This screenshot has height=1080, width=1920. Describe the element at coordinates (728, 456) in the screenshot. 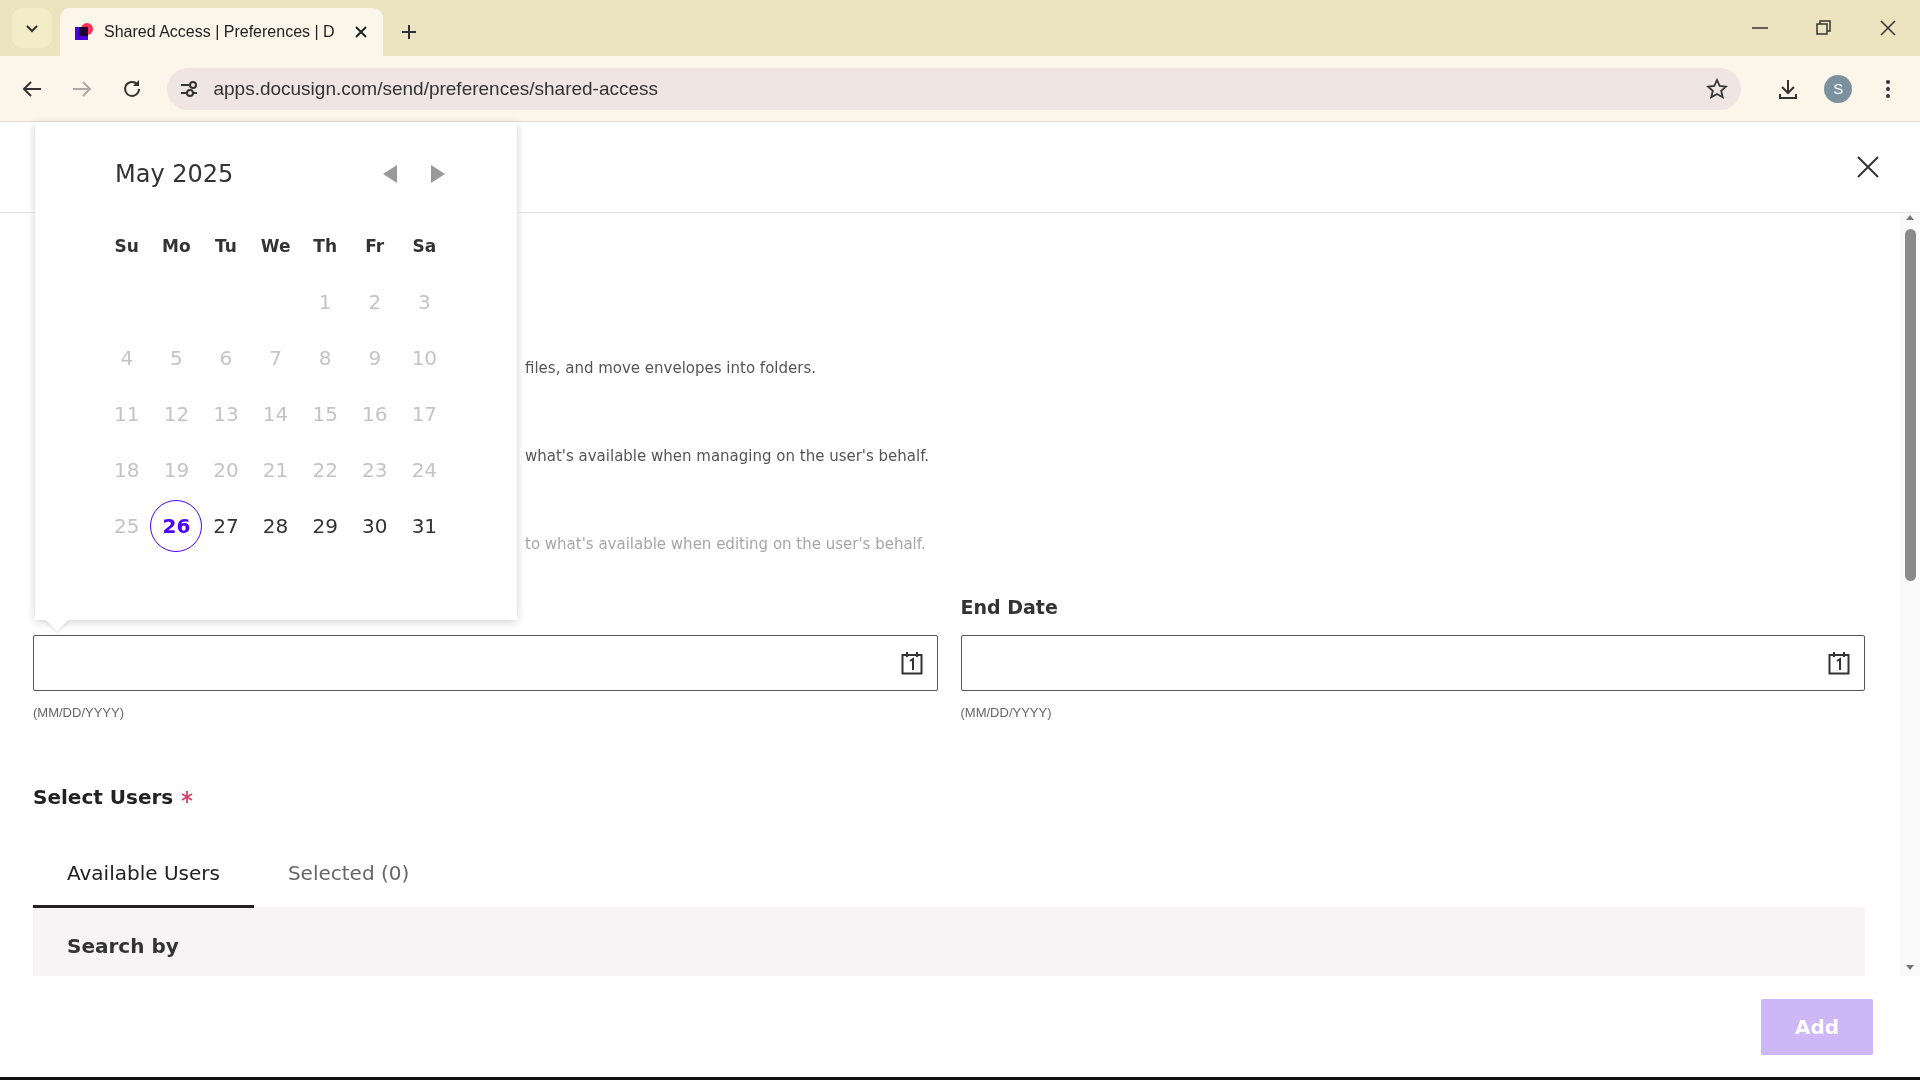

I see `description-text: what's available when managing on the user's behalf.` at that location.